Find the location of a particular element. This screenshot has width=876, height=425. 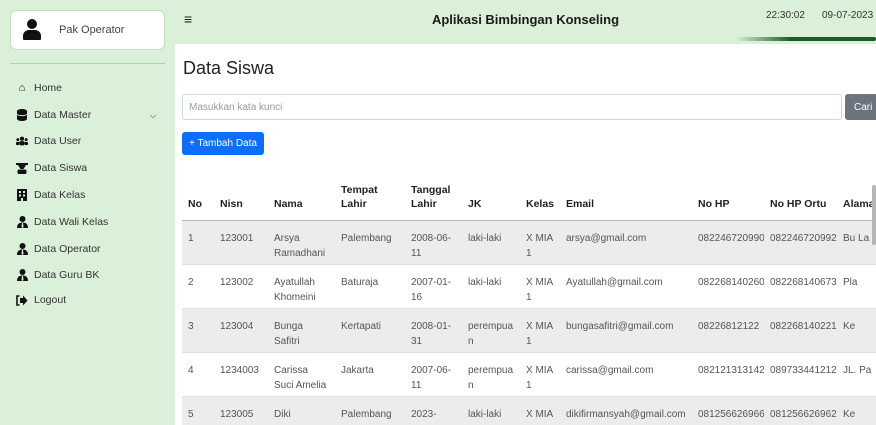

clock-time: 22:30:02 is located at coordinates (785, 15).